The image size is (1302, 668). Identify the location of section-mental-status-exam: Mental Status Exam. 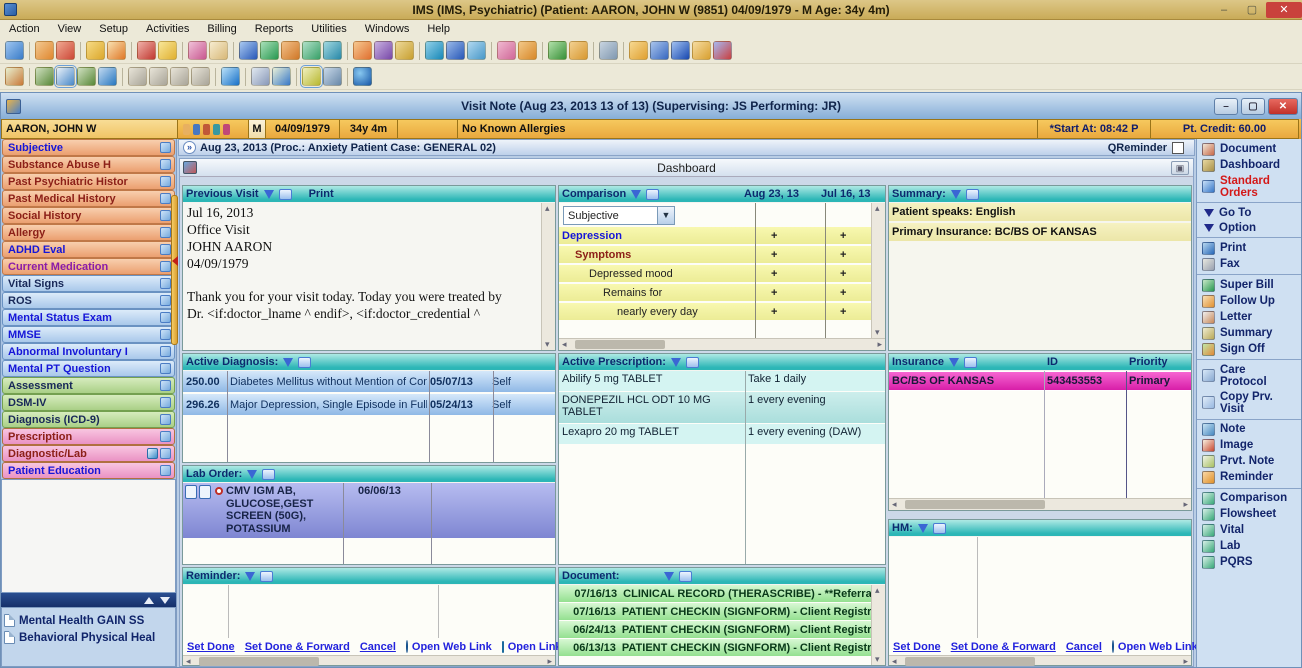
(88, 317).